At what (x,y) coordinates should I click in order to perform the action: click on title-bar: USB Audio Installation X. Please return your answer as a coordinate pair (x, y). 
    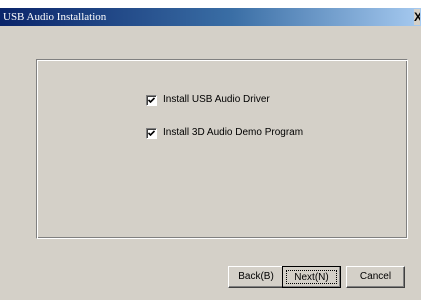
    Looking at the image, I should click on (210, 17).